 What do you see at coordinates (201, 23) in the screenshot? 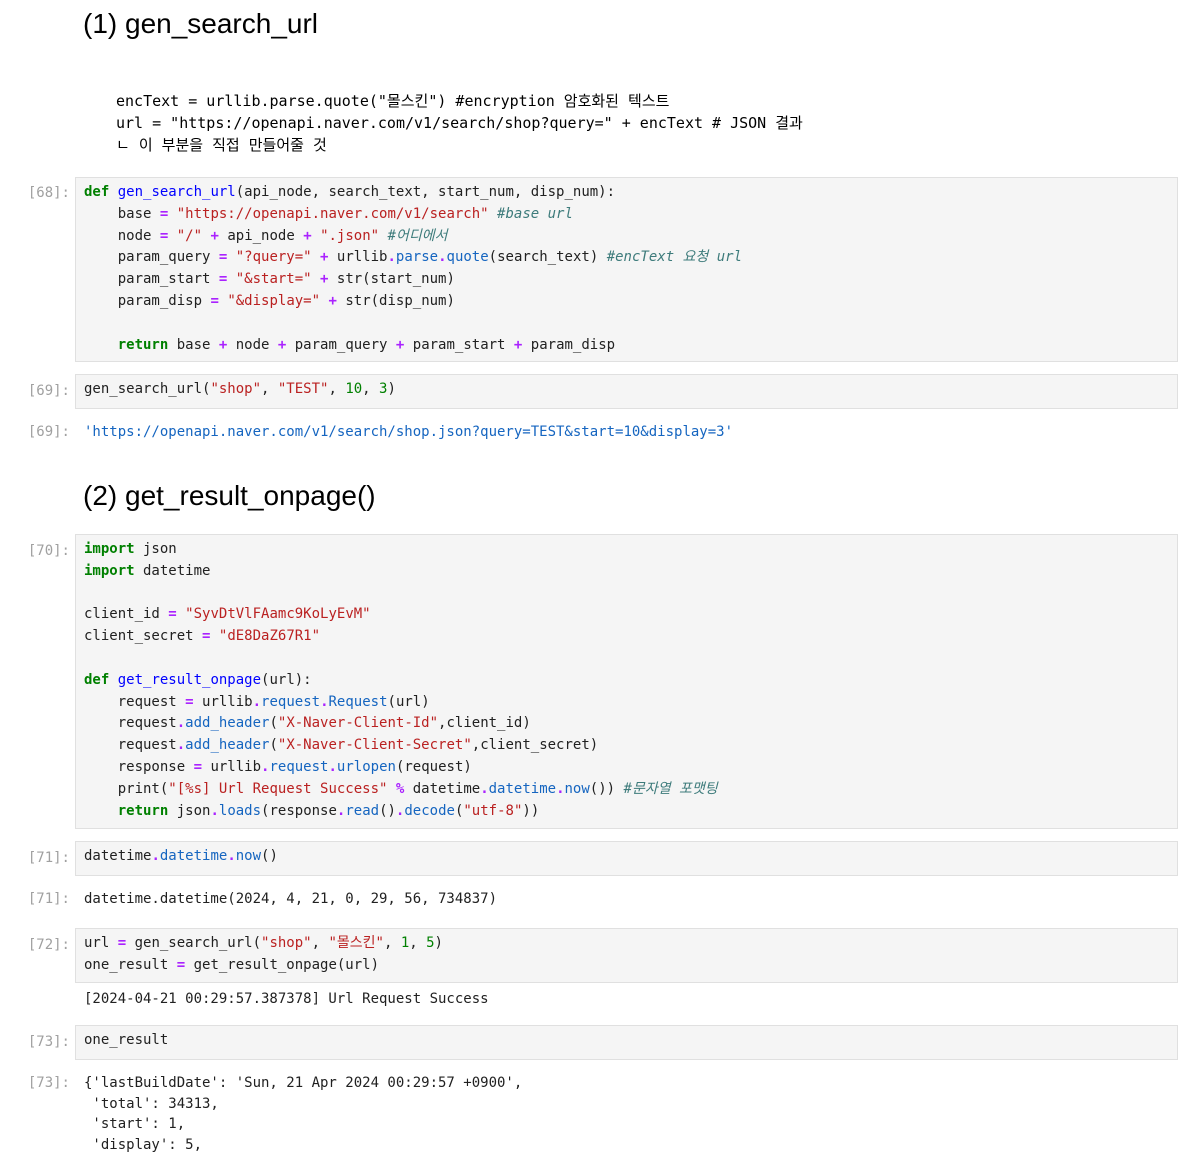
I see `markdown-heading-gen-search-url: (1) gen_search_url` at bounding box center [201, 23].